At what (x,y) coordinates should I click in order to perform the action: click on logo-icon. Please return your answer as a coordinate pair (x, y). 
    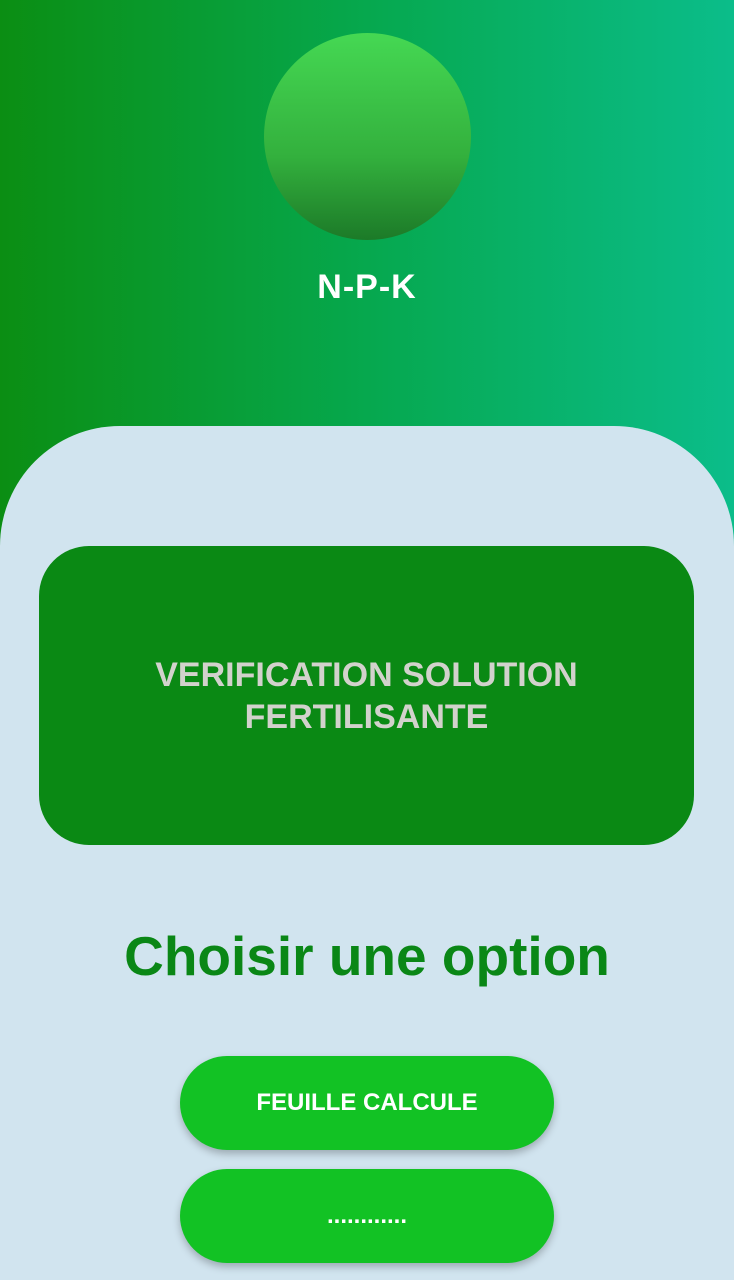
    Looking at the image, I should click on (367, 136).